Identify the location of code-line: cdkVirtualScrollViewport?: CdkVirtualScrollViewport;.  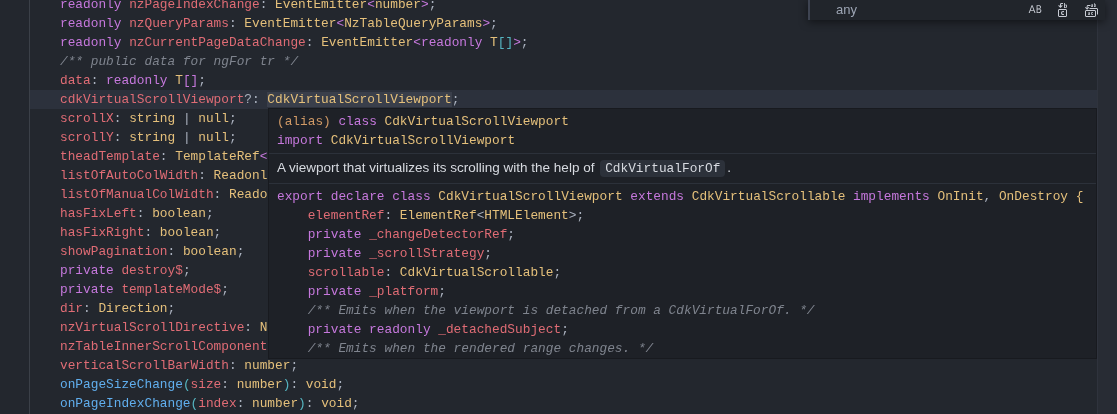
(260, 100).